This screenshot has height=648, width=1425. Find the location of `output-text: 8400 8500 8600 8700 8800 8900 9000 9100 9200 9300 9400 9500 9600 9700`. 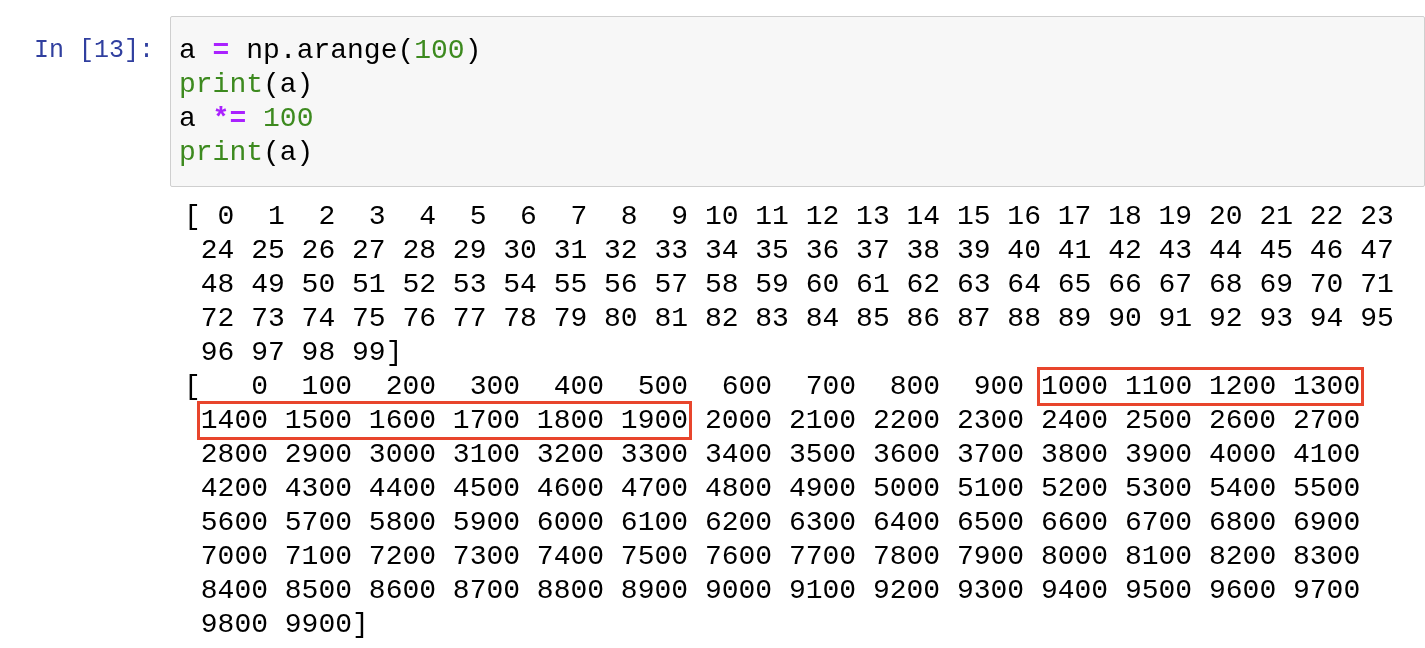

output-text: 8400 8500 8600 8700 8800 8900 9000 9100 9200 9300 9400 9500 9600 9700 is located at coordinates (780, 590).